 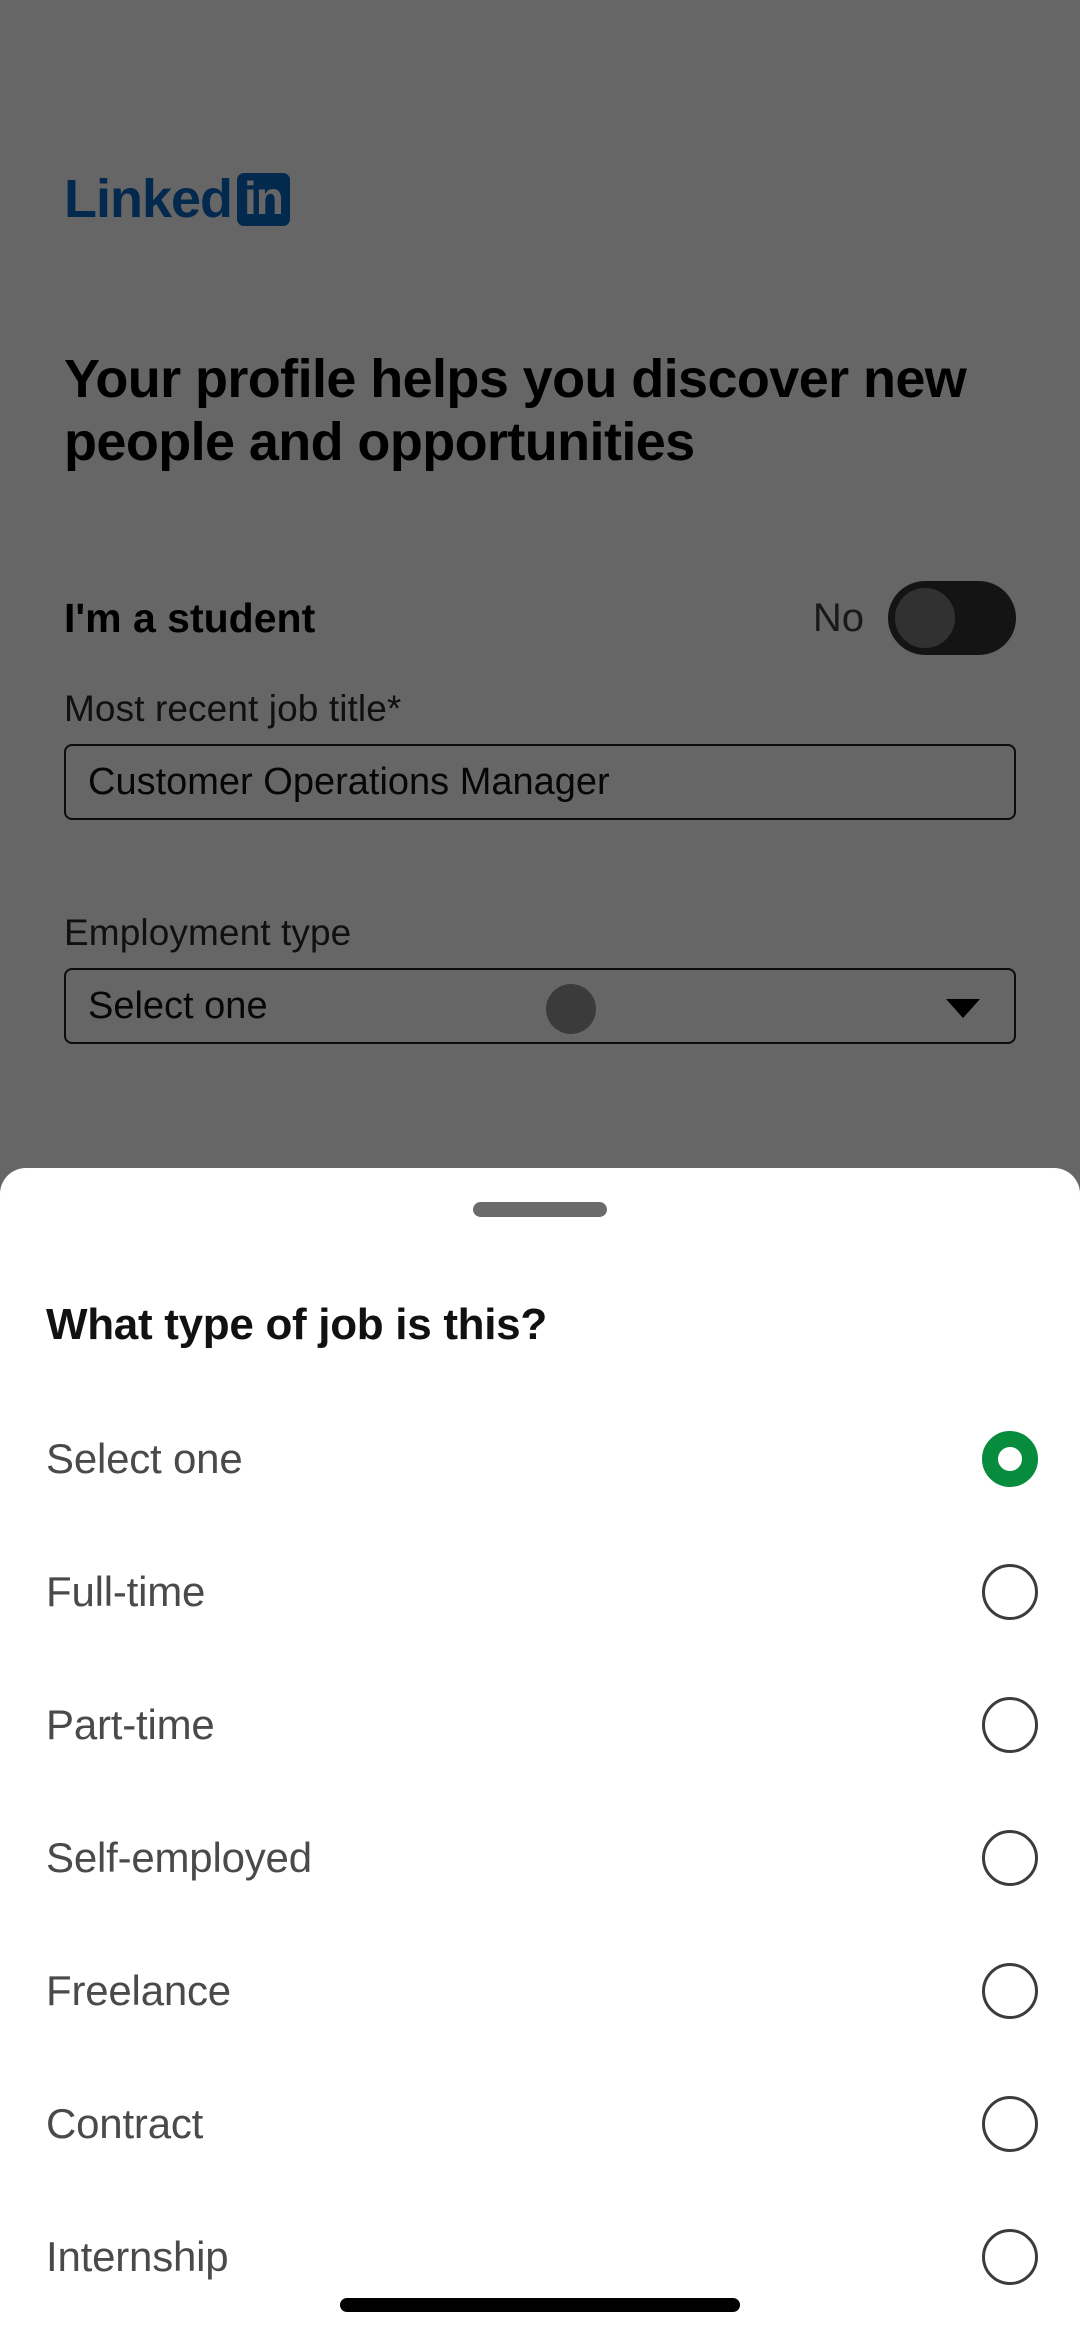 I want to click on job-type-option-label: Self-employed, so click(x=179, y=1857).